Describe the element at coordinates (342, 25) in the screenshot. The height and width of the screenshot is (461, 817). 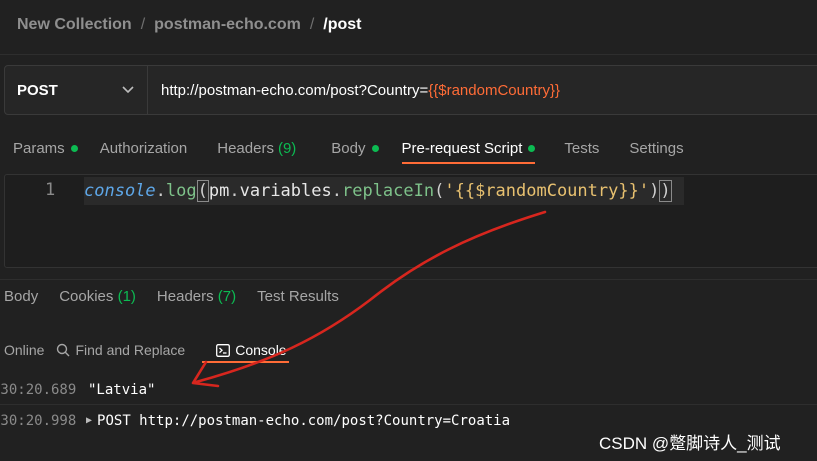
I see `breadcrumb-current: /post` at that location.